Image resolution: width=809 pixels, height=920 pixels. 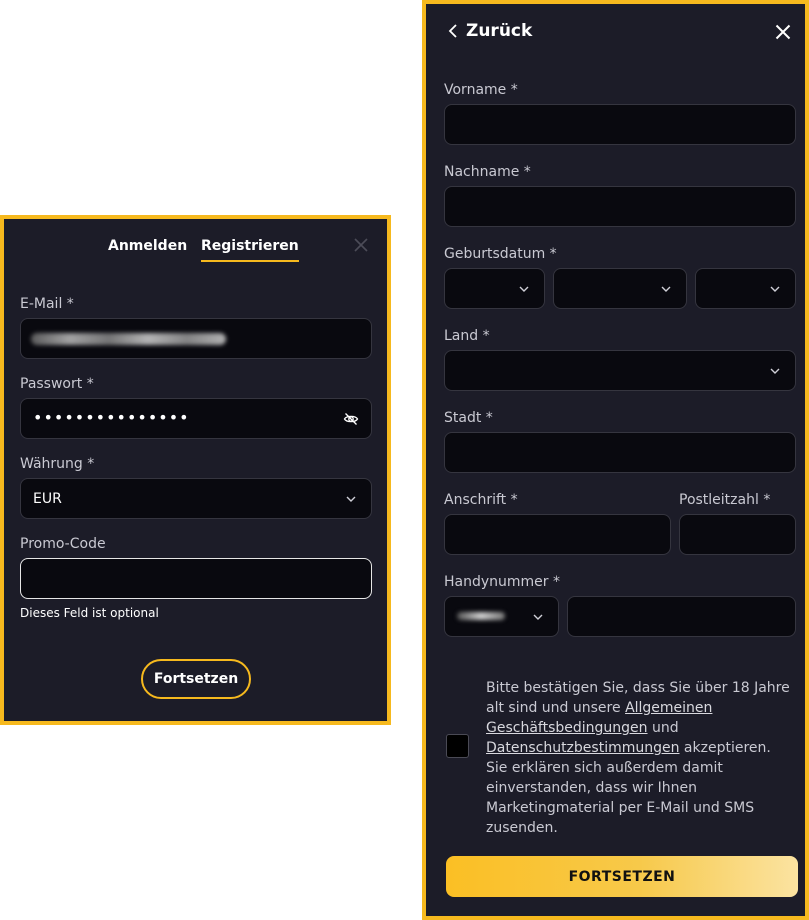 I want to click on currency-select: EUR, so click(x=196, y=498).